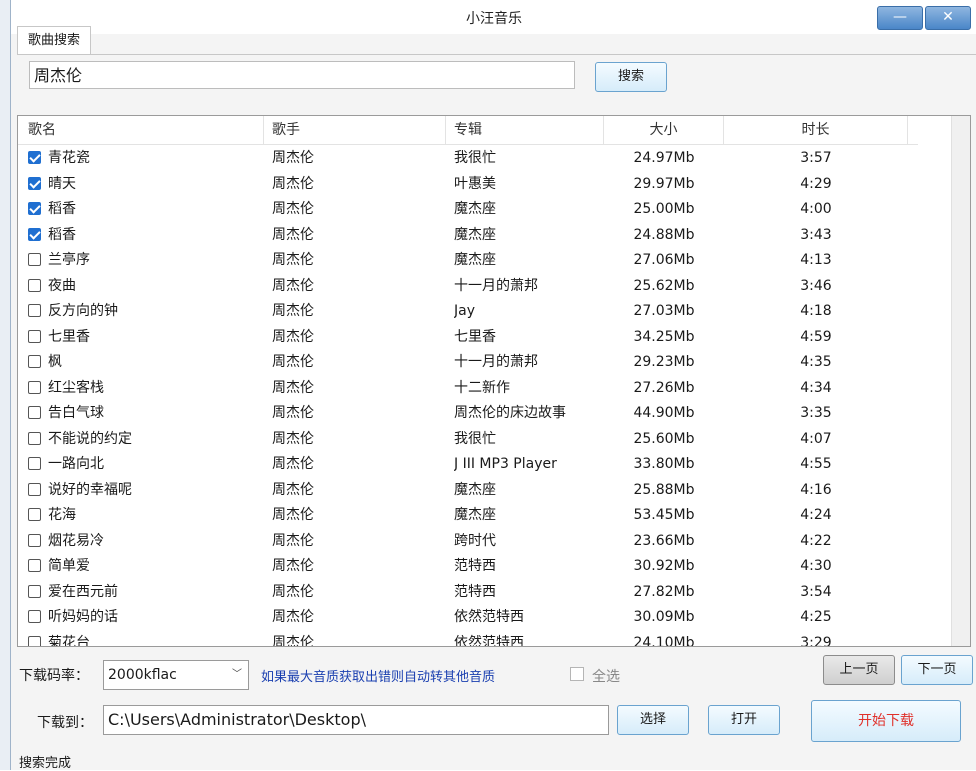 This screenshot has height=771, width=976. What do you see at coordinates (577, 674) in the screenshot?
I see `select-all-checkbox` at bounding box center [577, 674].